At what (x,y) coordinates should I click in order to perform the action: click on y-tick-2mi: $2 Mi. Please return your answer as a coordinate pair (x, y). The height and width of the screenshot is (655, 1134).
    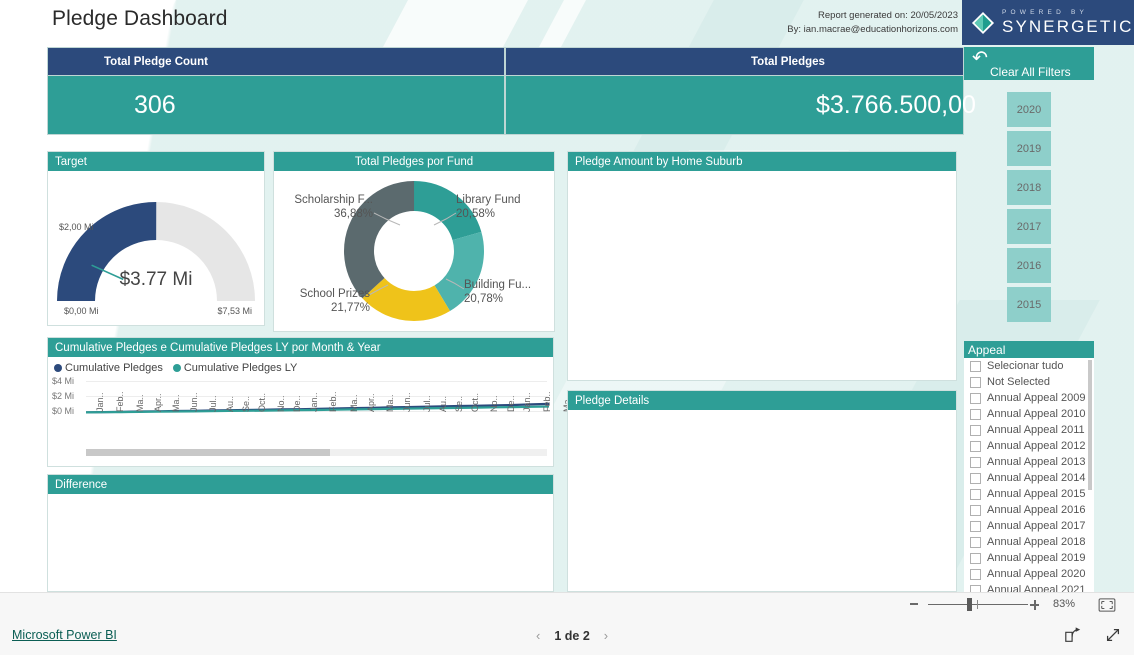
    Looking at the image, I should click on (63, 396).